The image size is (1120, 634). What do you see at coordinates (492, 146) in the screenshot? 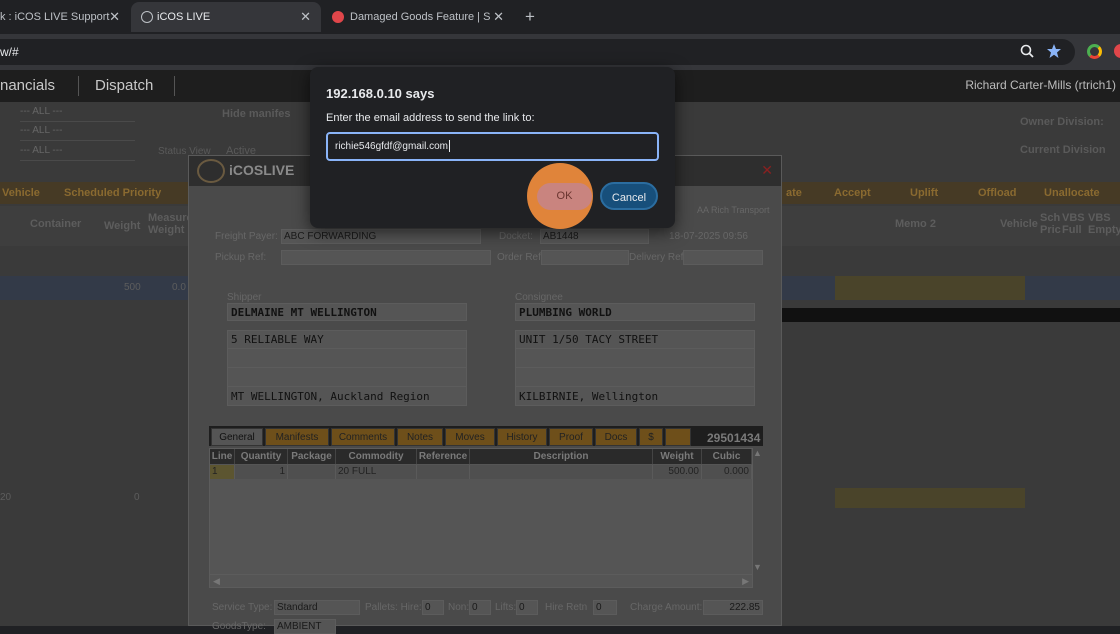
I see `email-input: richie546gfdf@gmail.com` at bounding box center [492, 146].